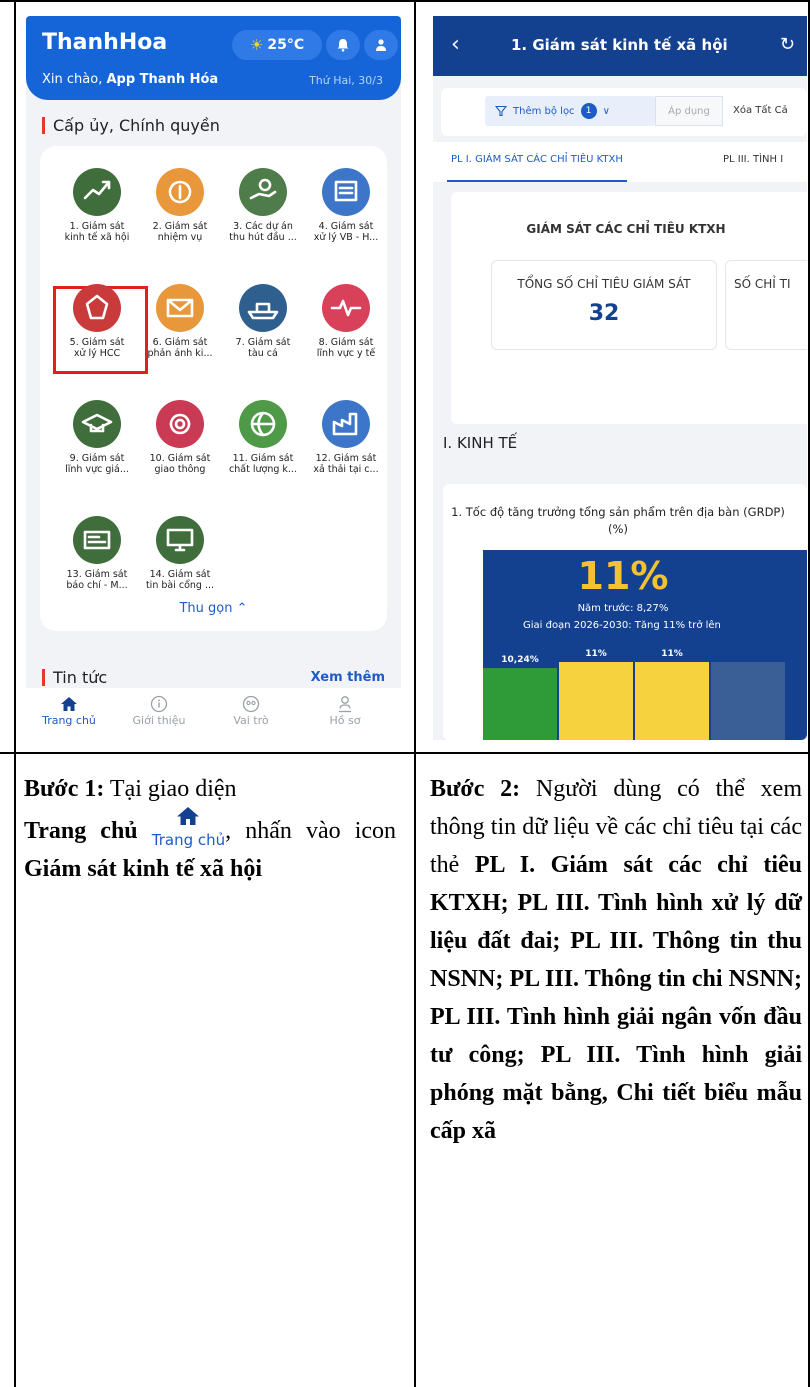  I want to click on bar-label-2: 11%, so click(596, 654).